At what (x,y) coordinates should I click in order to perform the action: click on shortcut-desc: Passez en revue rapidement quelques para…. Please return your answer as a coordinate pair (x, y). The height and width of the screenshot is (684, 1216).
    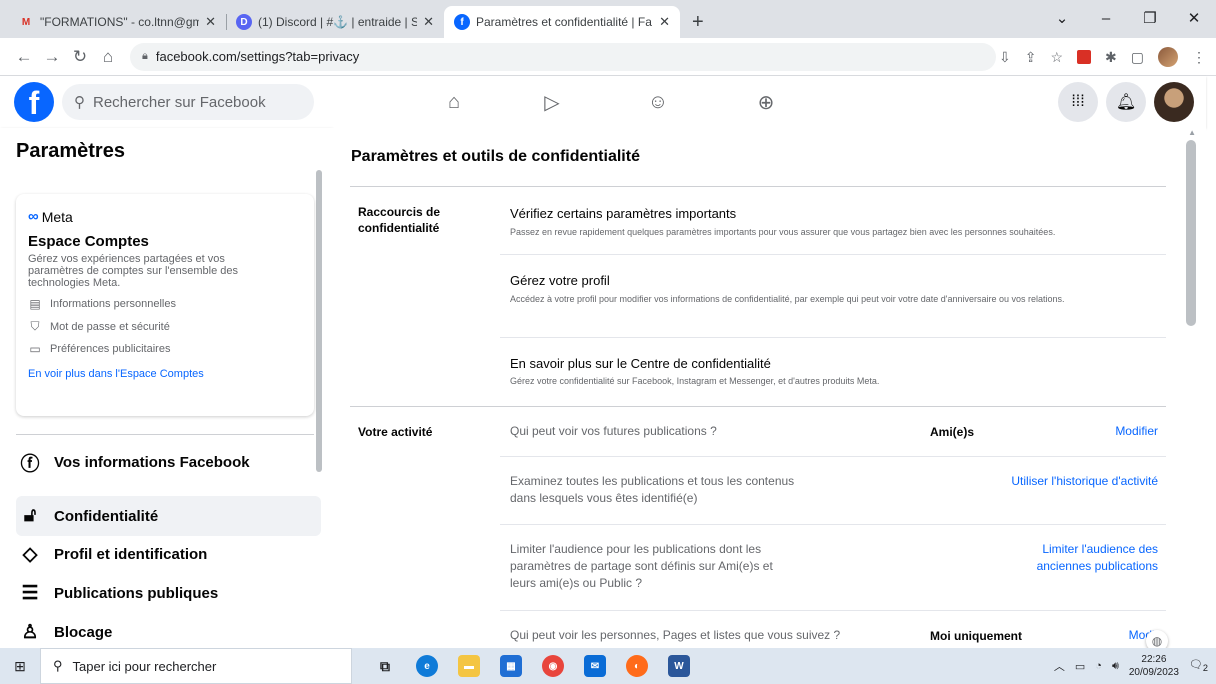
    Looking at the image, I should click on (783, 232).